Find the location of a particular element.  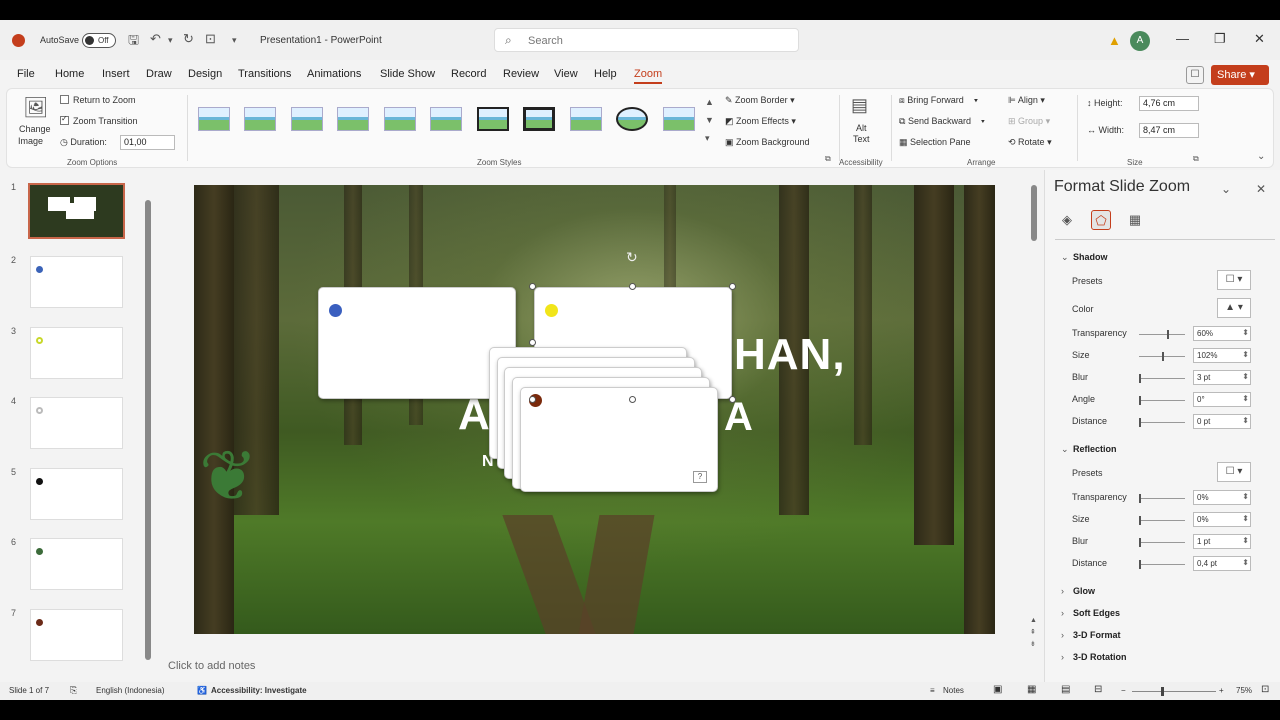

3d-format-section-header: › 3-D Format is located at coordinates (1091, 635).